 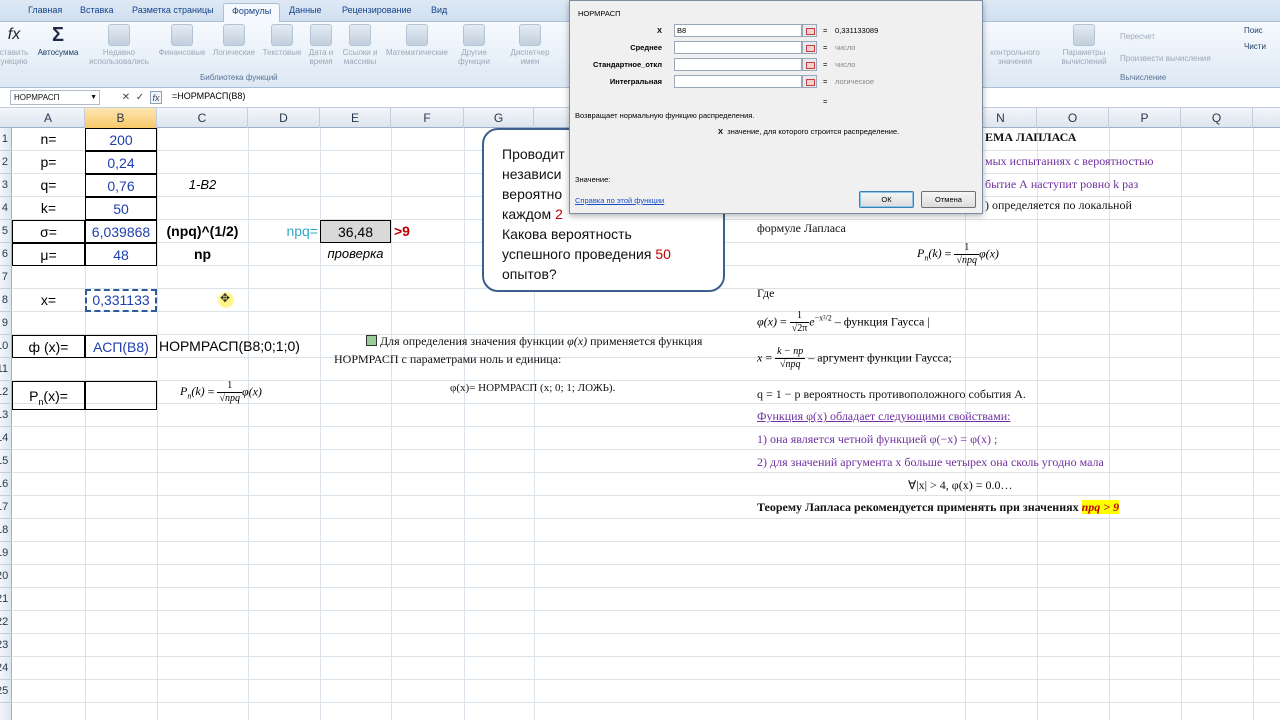 What do you see at coordinates (182, 50) in the screenshot?
I see `financial-button: Финансовые` at bounding box center [182, 50].